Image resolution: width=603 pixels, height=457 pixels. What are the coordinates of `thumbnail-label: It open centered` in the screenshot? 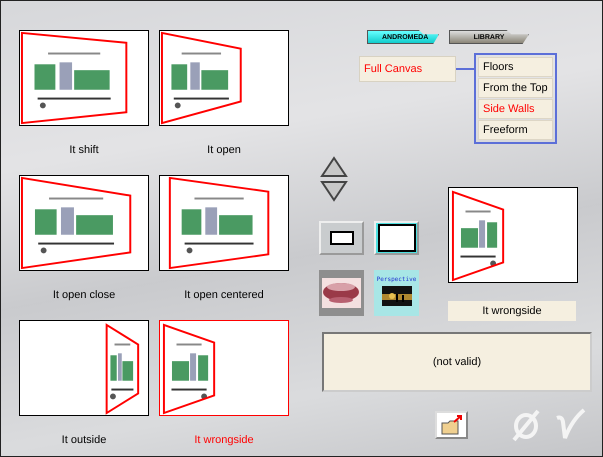 It's located at (224, 295).